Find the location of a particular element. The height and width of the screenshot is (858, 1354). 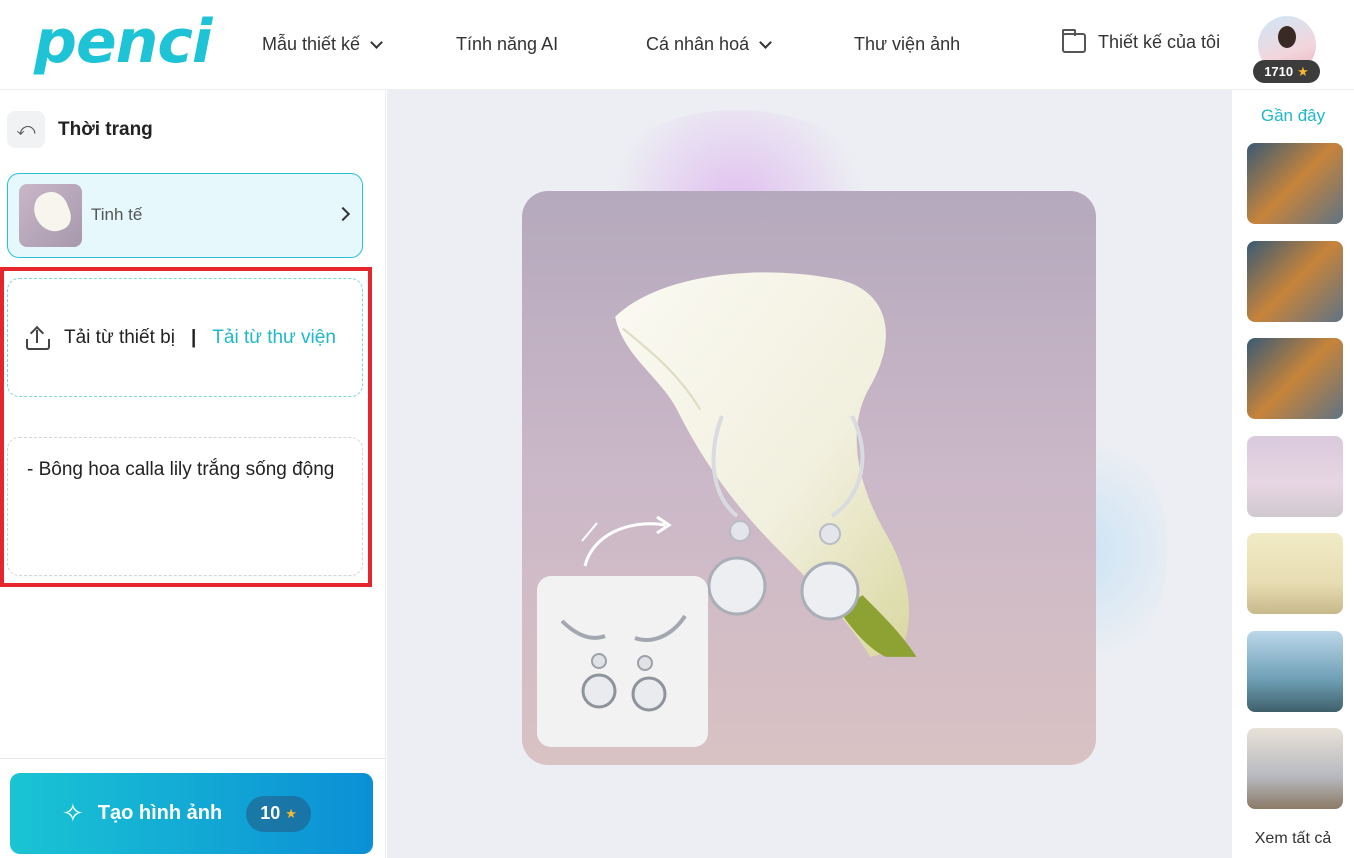

sparkle-icon: ✧ is located at coordinates (73, 813).